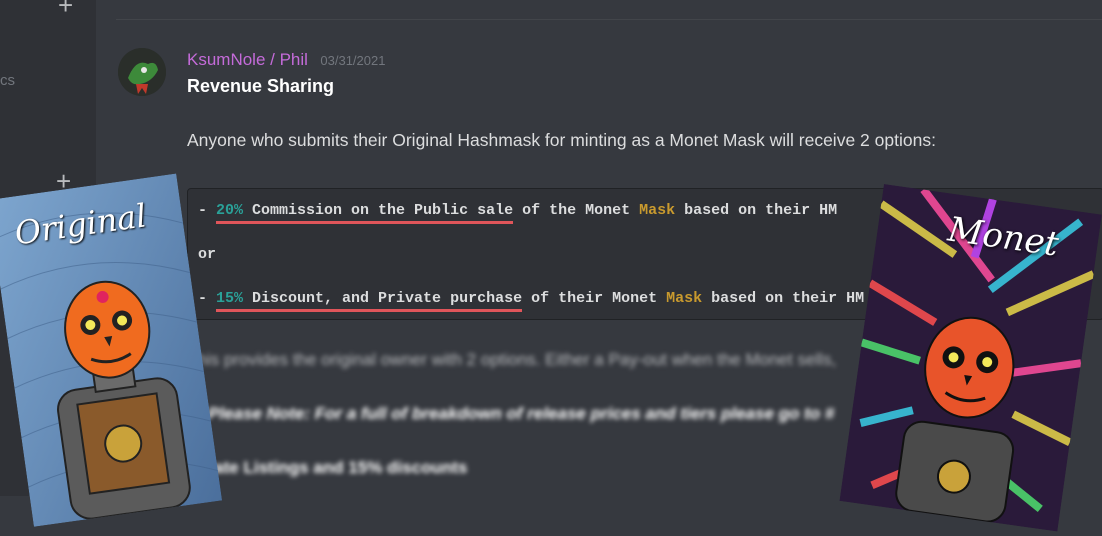  What do you see at coordinates (378, 210) in the screenshot?
I see `underlined-text: Commission on the Public sale` at bounding box center [378, 210].